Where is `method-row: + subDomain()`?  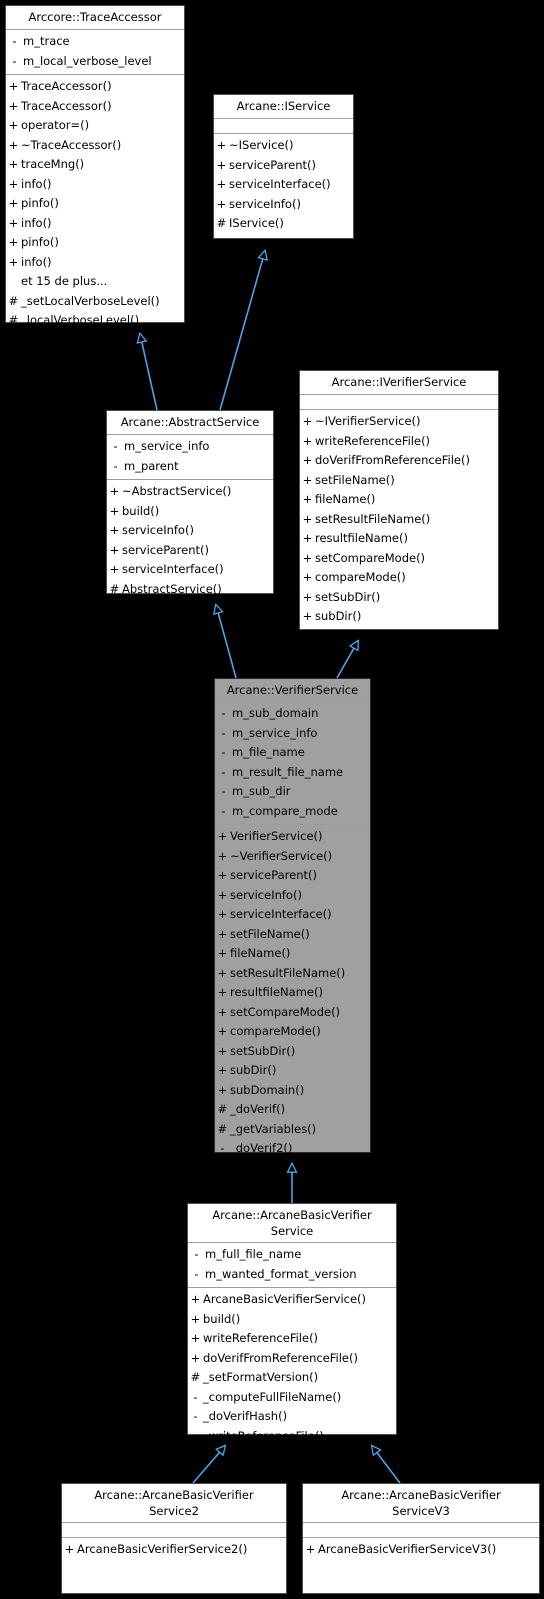 method-row: + subDomain() is located at coordinates (292, 1091).